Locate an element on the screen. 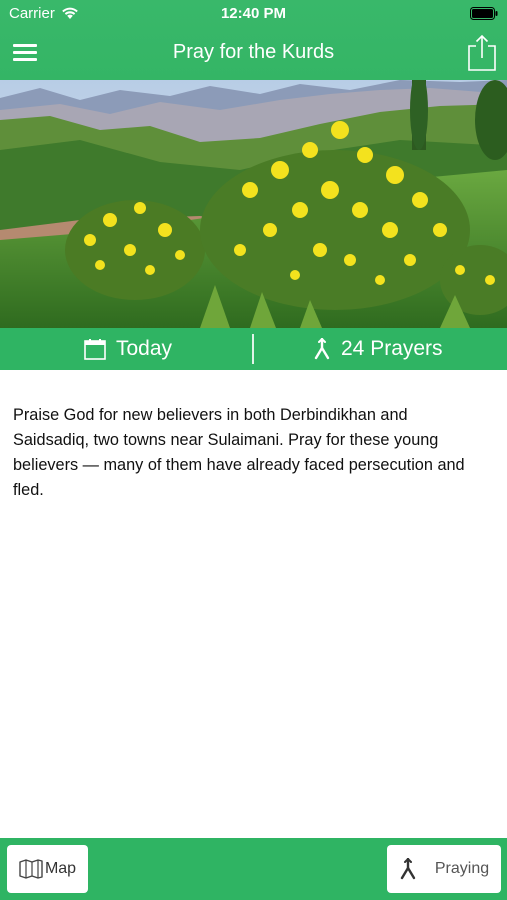  header: Carrier 12:40 PM Pray for the Kurds is located at coordinates (253, 40).